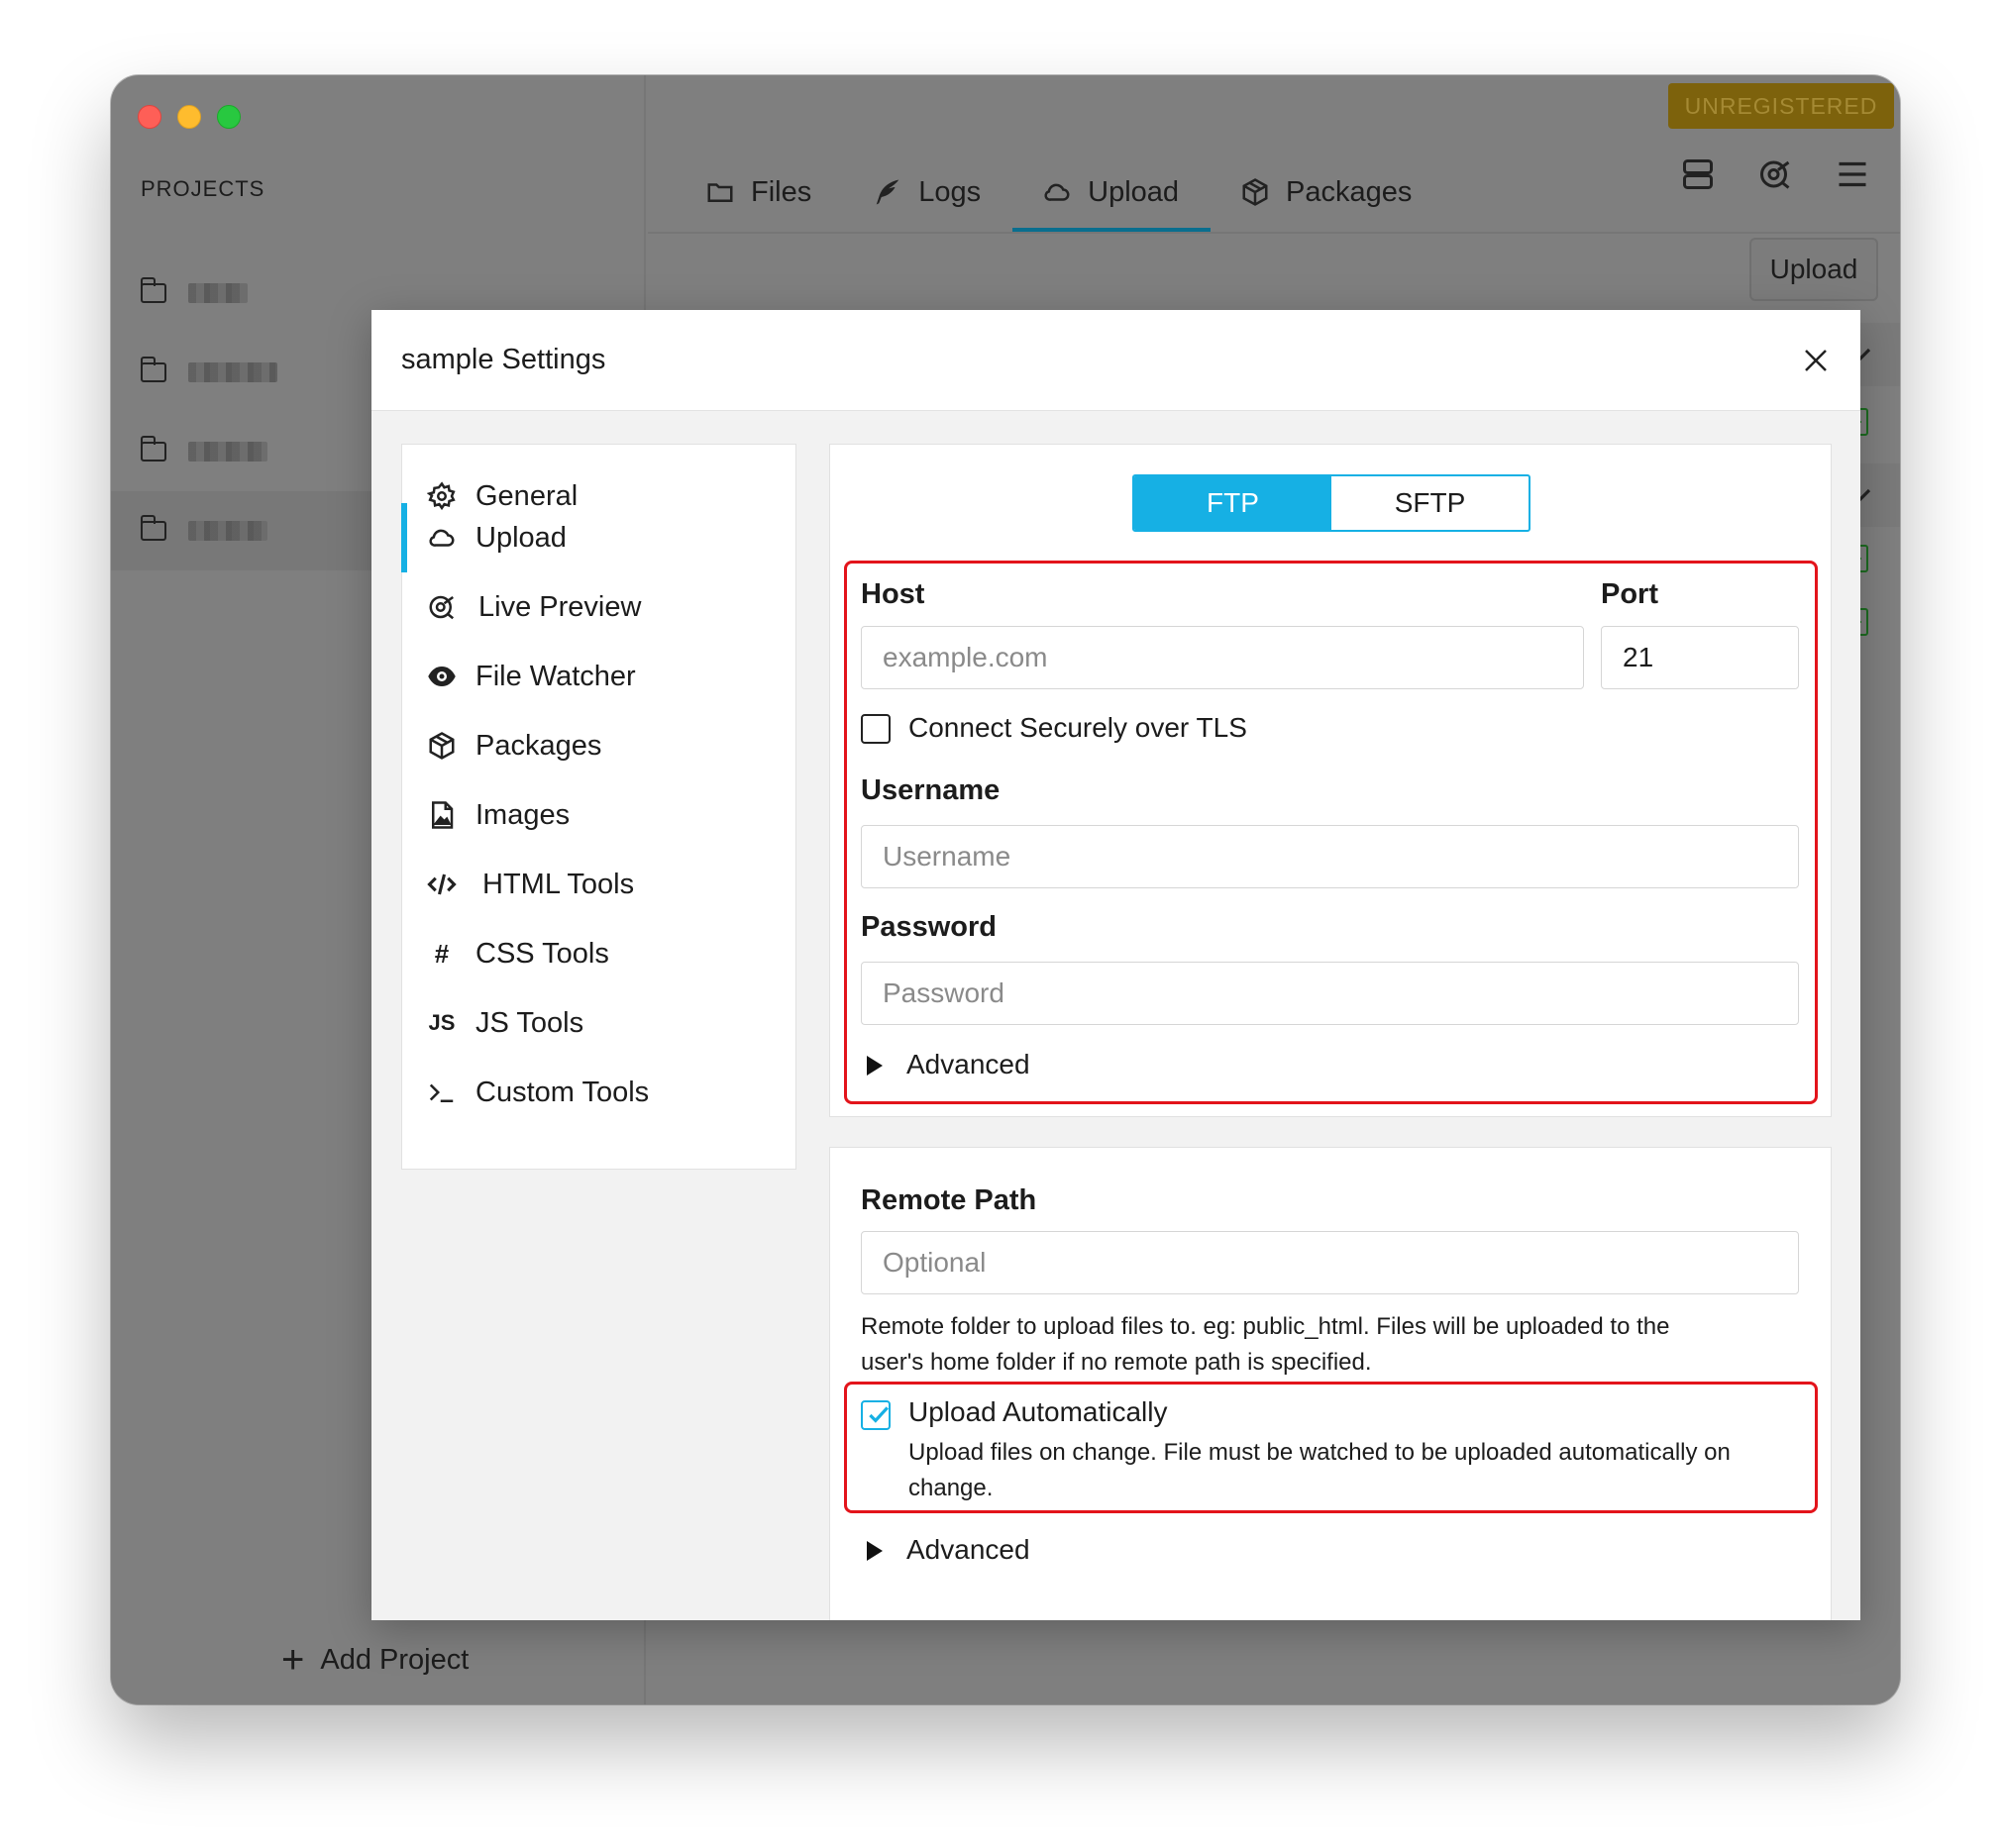  I want to click on toolbar-icons, so click(1775, 174).